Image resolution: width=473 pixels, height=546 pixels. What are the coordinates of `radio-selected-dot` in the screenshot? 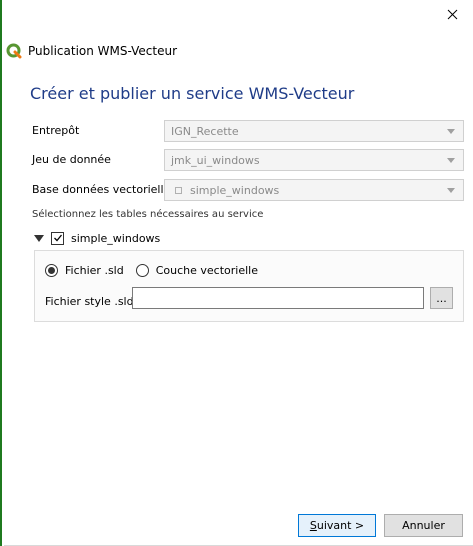 It's located at (51, 270).